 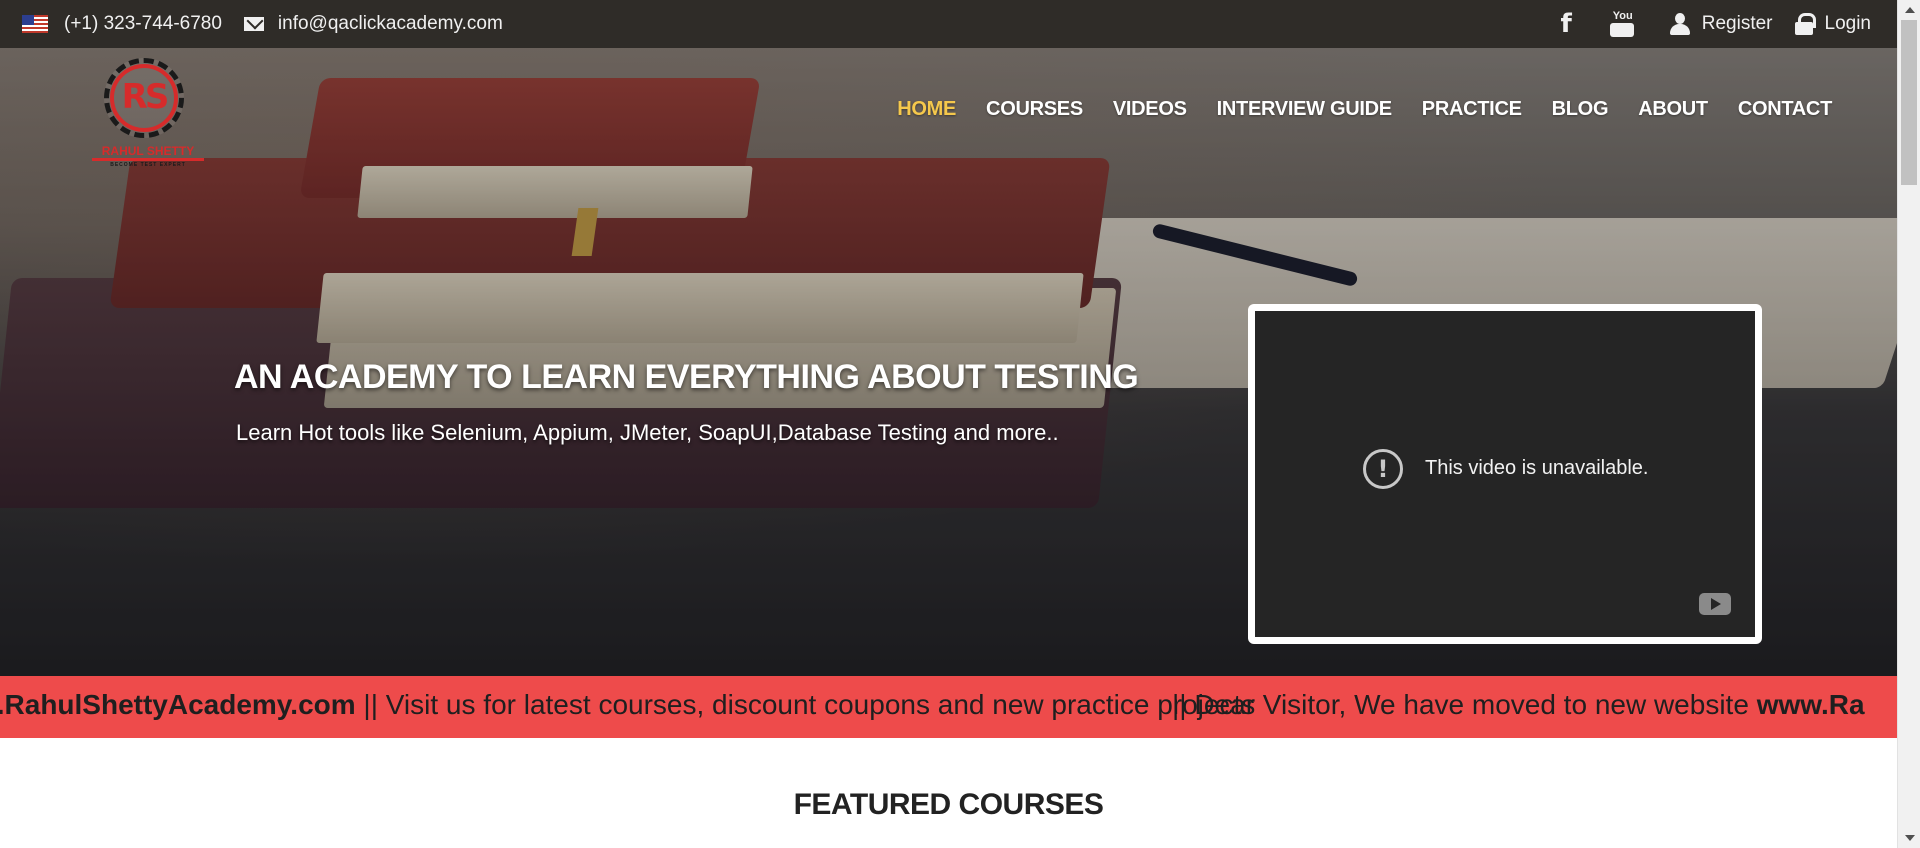 I want to click on scrollbar-thumb, so click(x=1909, y=102).